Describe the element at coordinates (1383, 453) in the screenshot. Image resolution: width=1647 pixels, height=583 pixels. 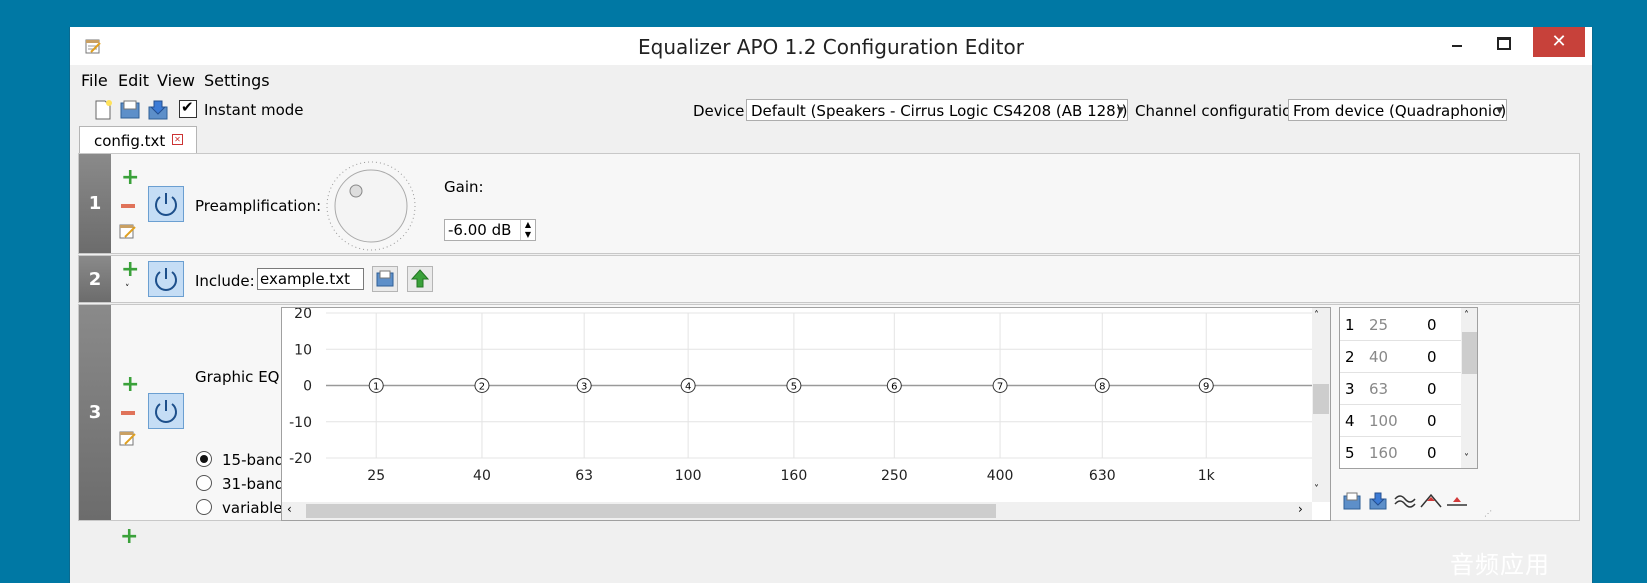
I see `table-cell-freq: 160` at that location.